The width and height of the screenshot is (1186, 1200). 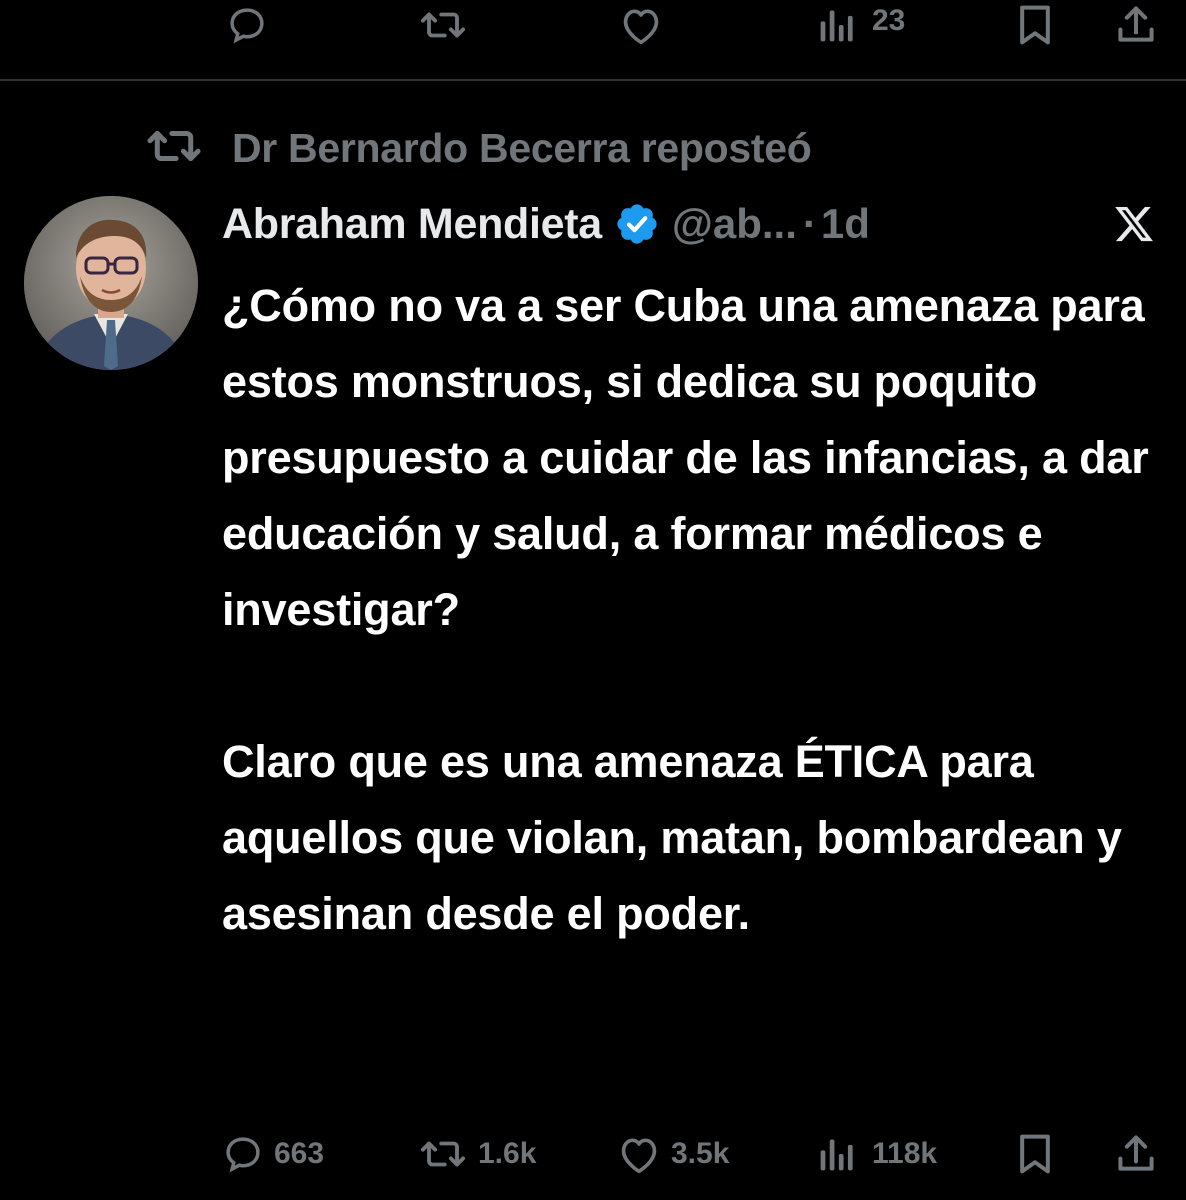 What do you see at coordinates (111, 283) in the screenshot?
I see `avatar` at bounding box center [111, 283].